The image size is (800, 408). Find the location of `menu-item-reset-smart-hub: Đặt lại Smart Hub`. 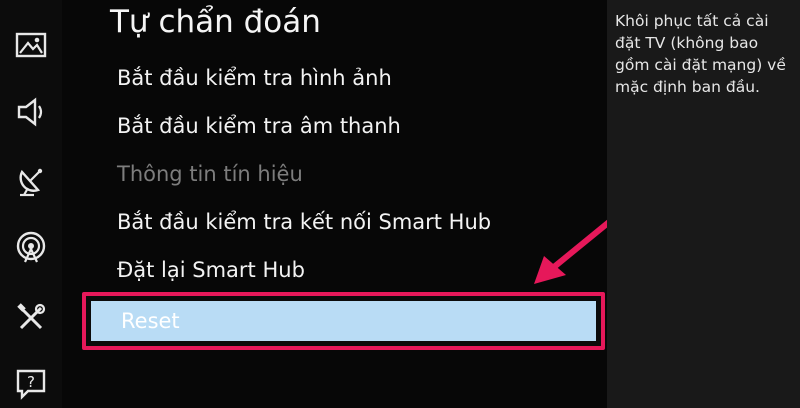

menu-item-reset-smart-hub: Đặt lại Smart Hub is located at coordinates (352, 270).